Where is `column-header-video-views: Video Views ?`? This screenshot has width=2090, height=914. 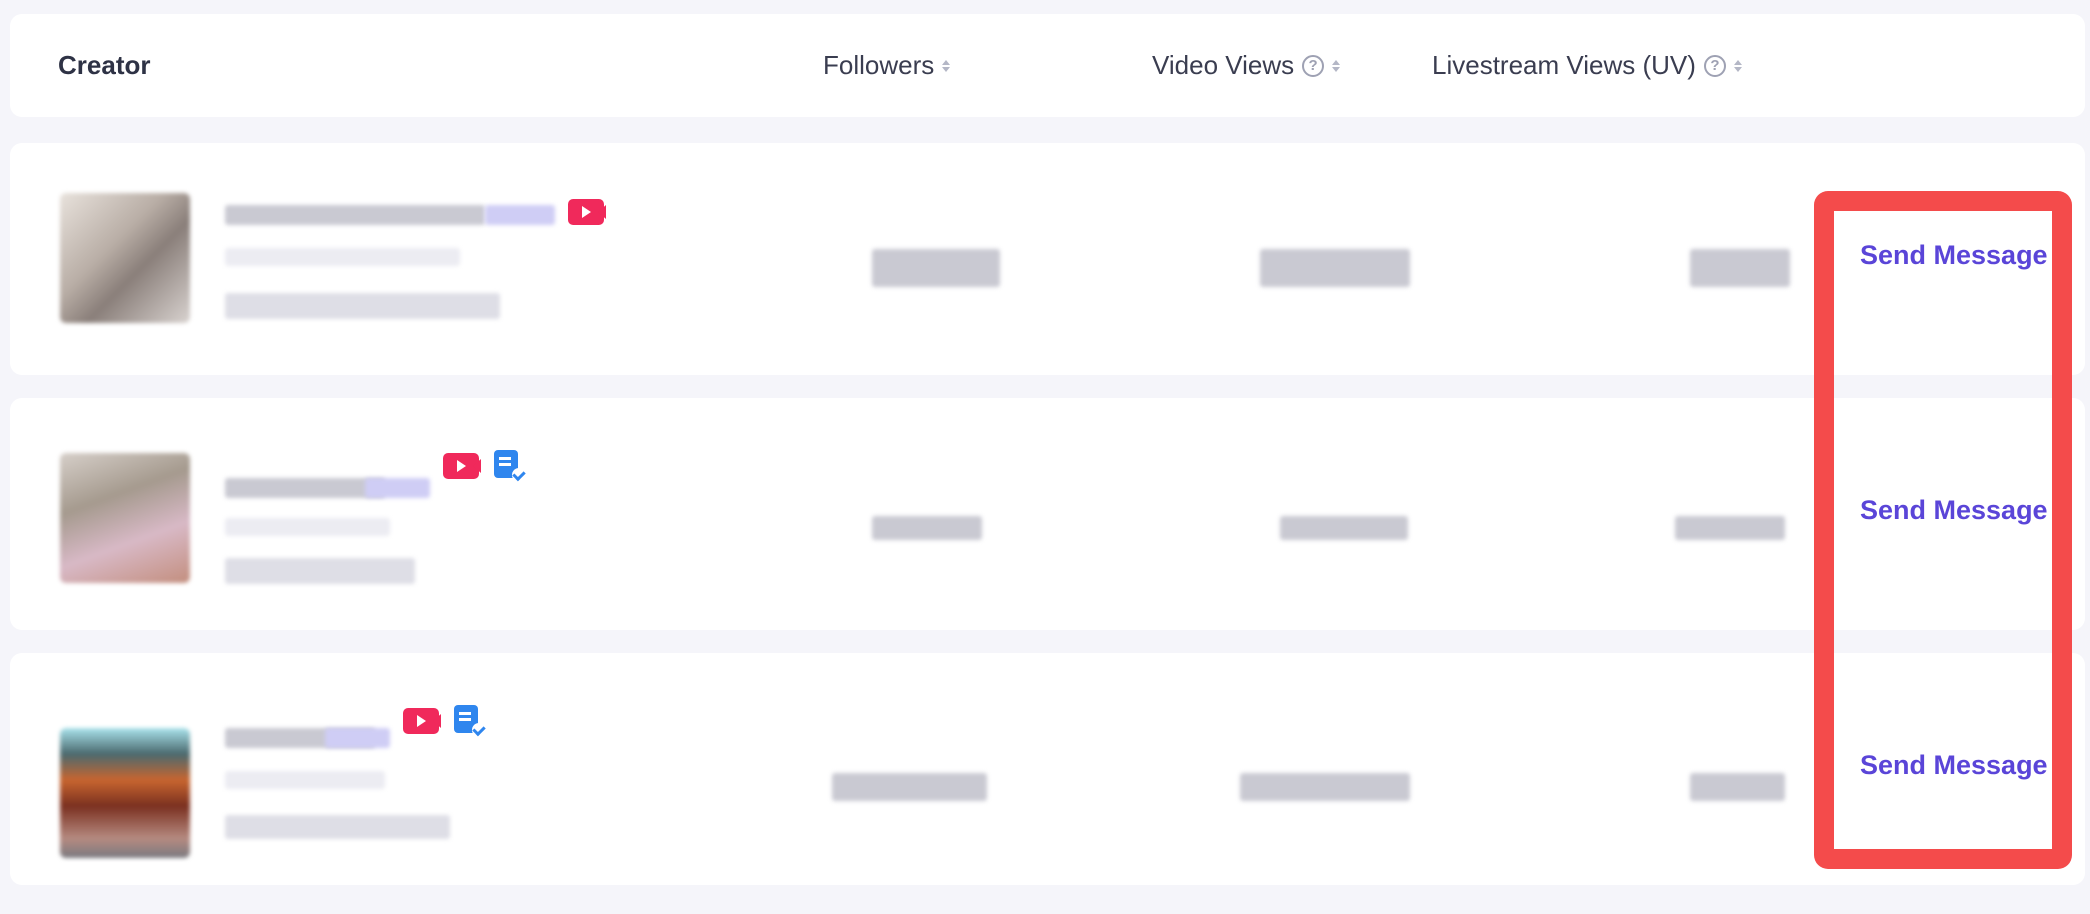
column-header-video-views: Video Views ? is located at coordinates (1246, 65).